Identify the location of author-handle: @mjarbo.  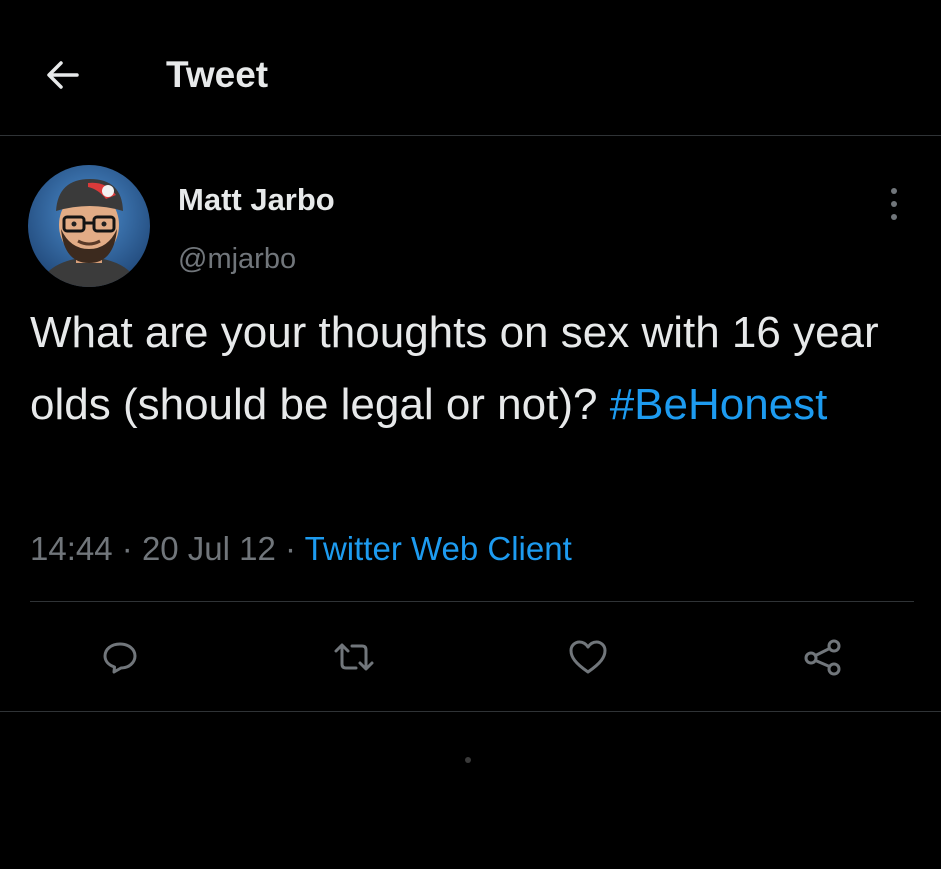
(237, 259).